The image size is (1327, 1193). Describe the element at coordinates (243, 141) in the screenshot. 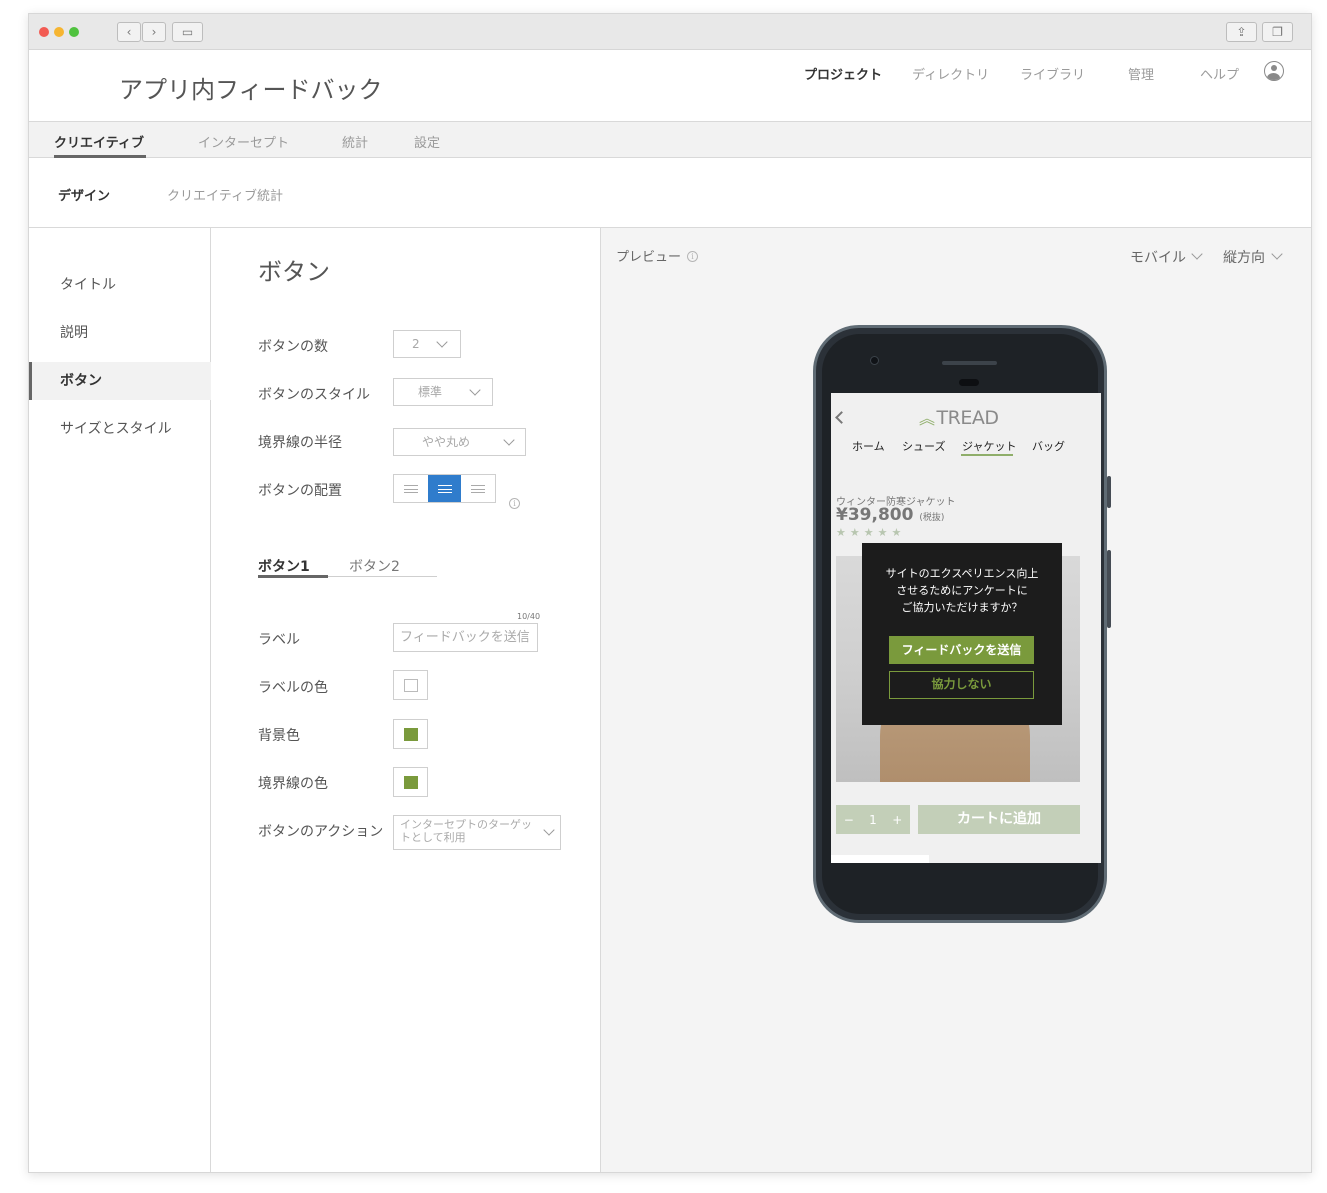

I see `tab-intercept: インターセプト` at that location.